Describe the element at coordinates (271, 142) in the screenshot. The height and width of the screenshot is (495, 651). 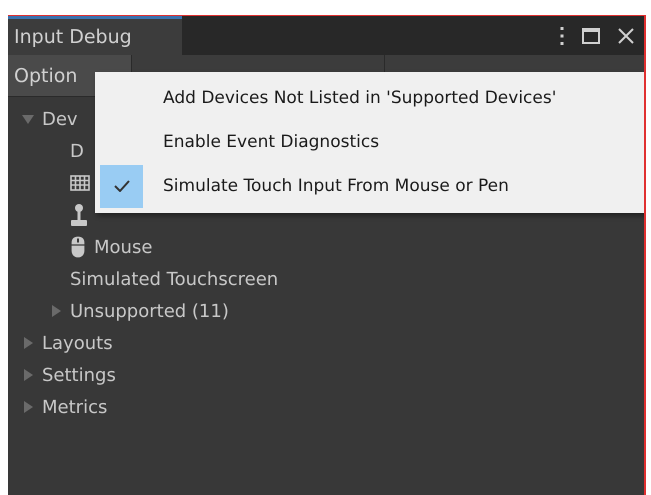
I see `menu-item: Enable Event Diagnostics` at that location.